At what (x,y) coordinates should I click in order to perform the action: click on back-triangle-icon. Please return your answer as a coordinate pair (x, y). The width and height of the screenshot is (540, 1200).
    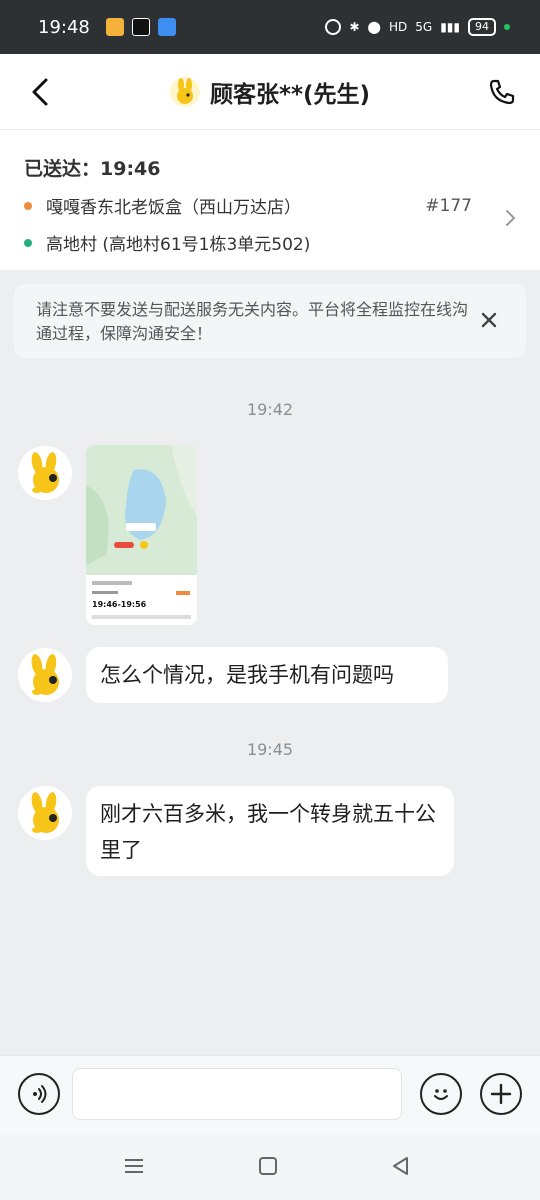
    Looking at the image, I should click on (400, 1166).